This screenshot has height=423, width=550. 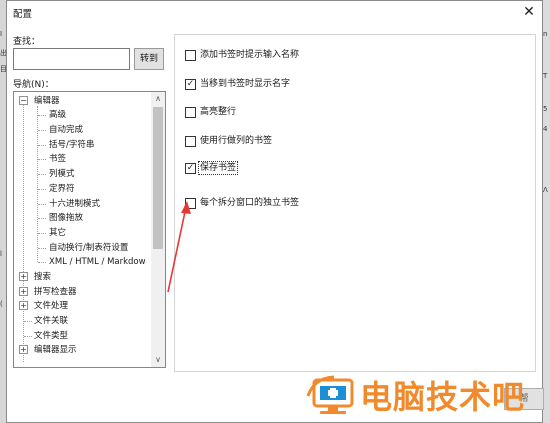 What do you see at coordinates (177, 249) in the screenshot?
I see `arrow-shaft` at bounding box center [177, 249].